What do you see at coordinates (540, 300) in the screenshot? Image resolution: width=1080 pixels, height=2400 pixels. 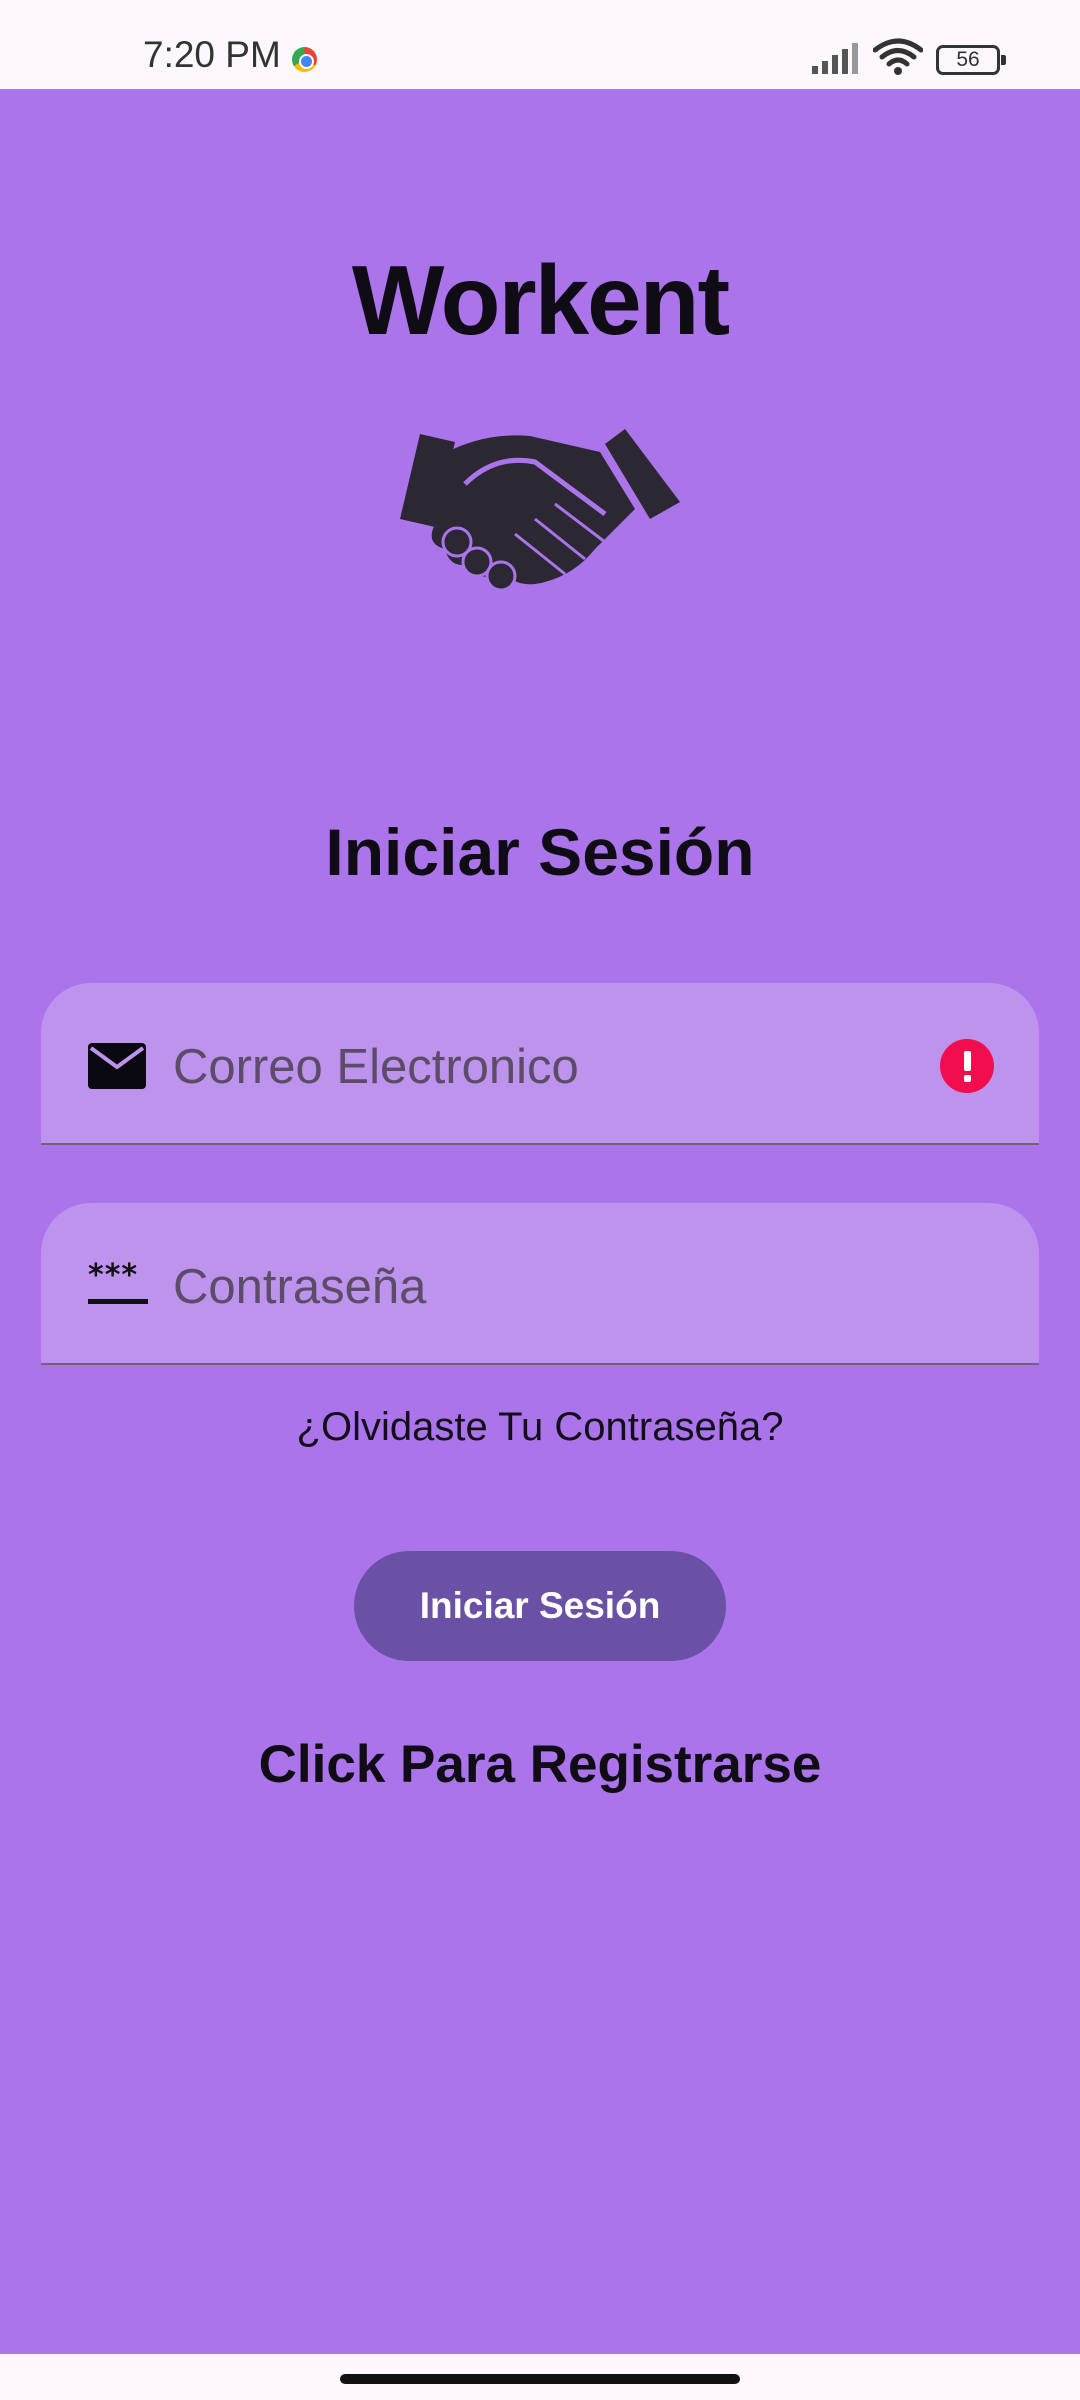 I see `app-title: Workent` at bounding box center [540, 300].